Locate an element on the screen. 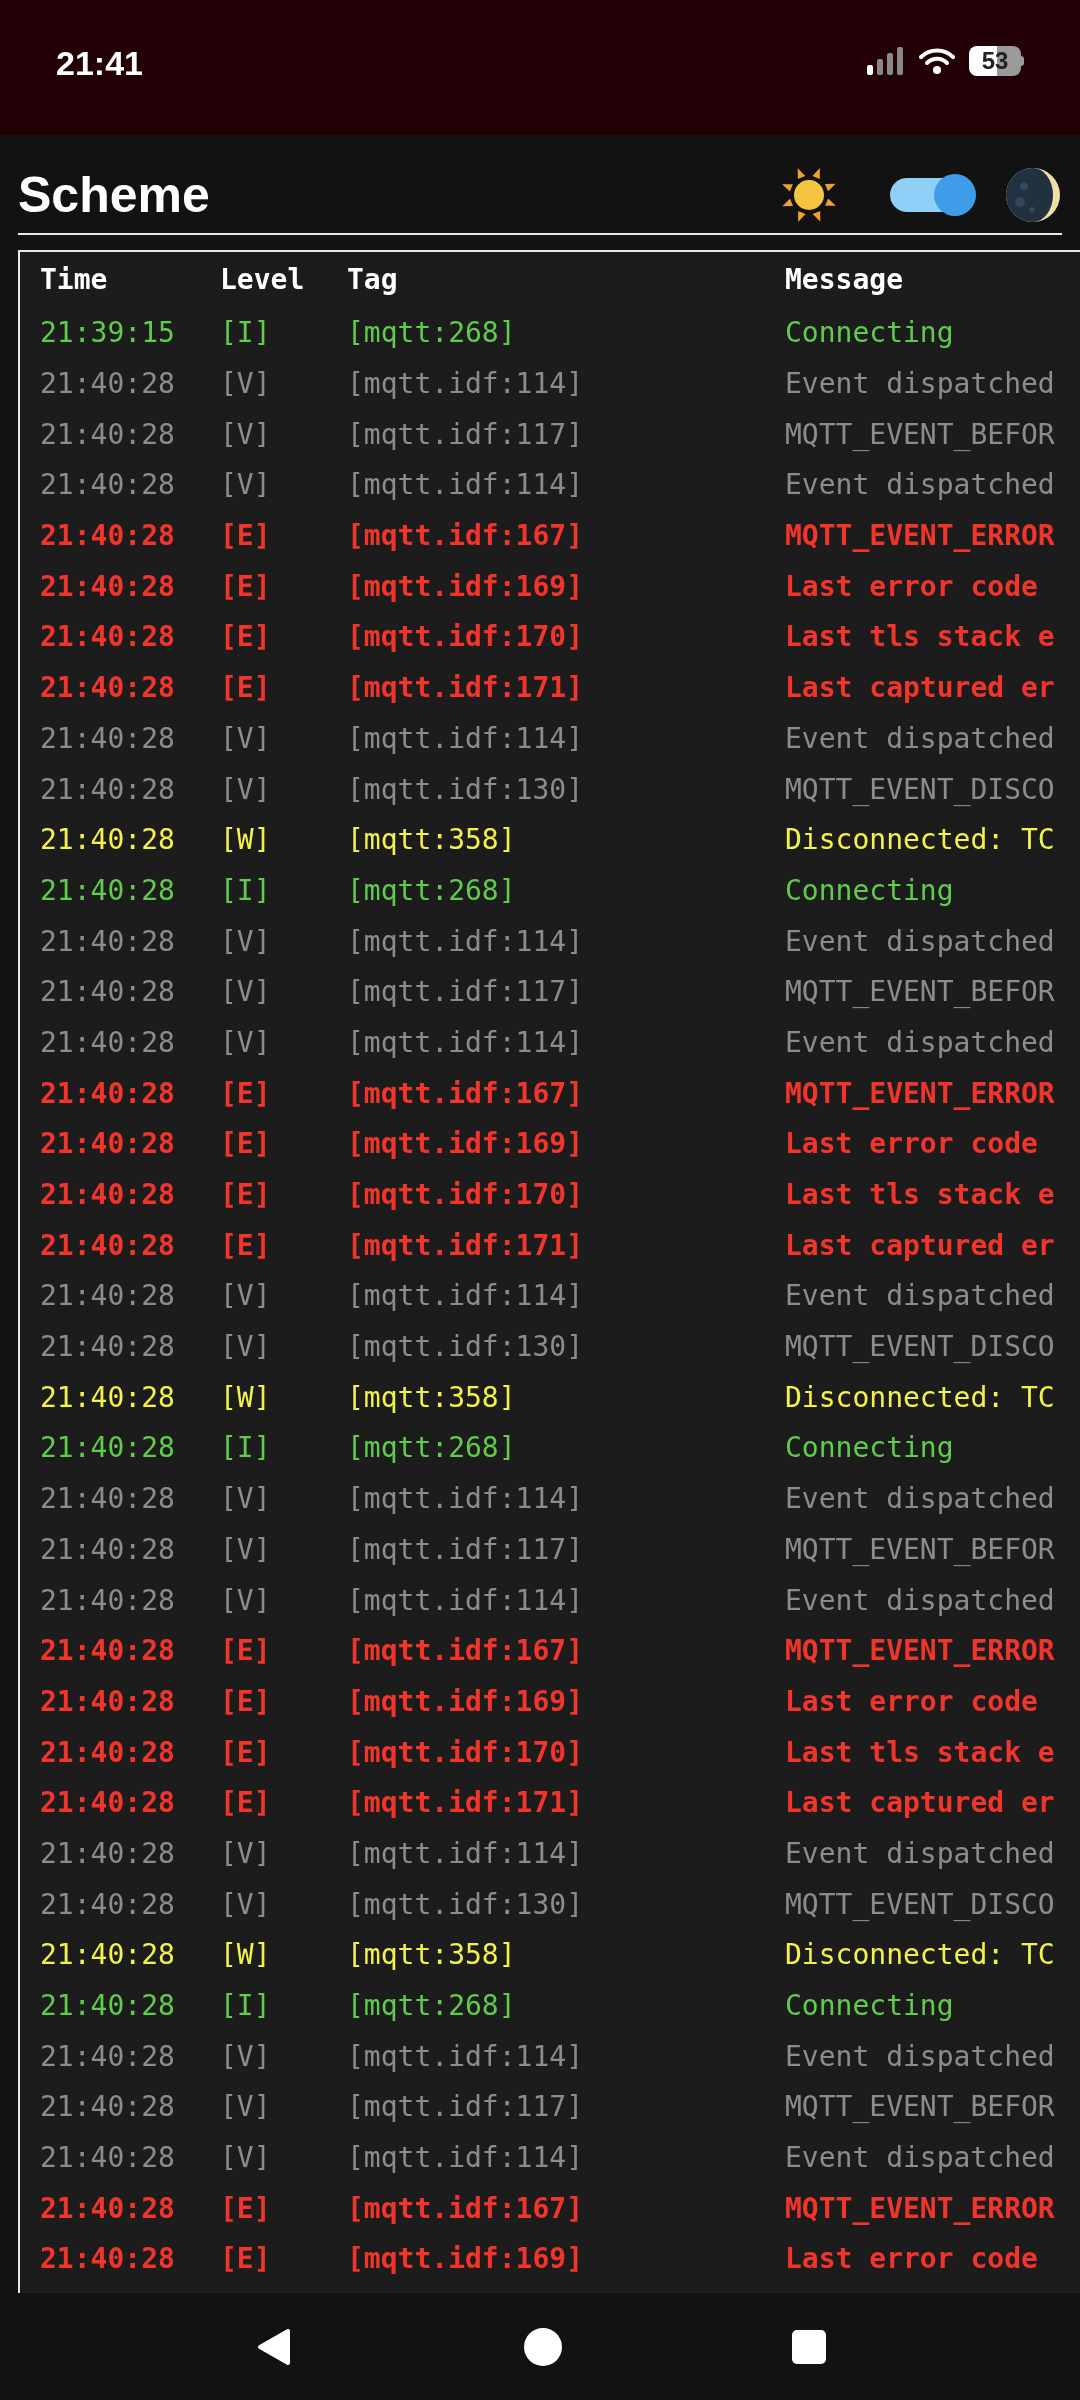  recents-button is located at coordinates (809, 2346).